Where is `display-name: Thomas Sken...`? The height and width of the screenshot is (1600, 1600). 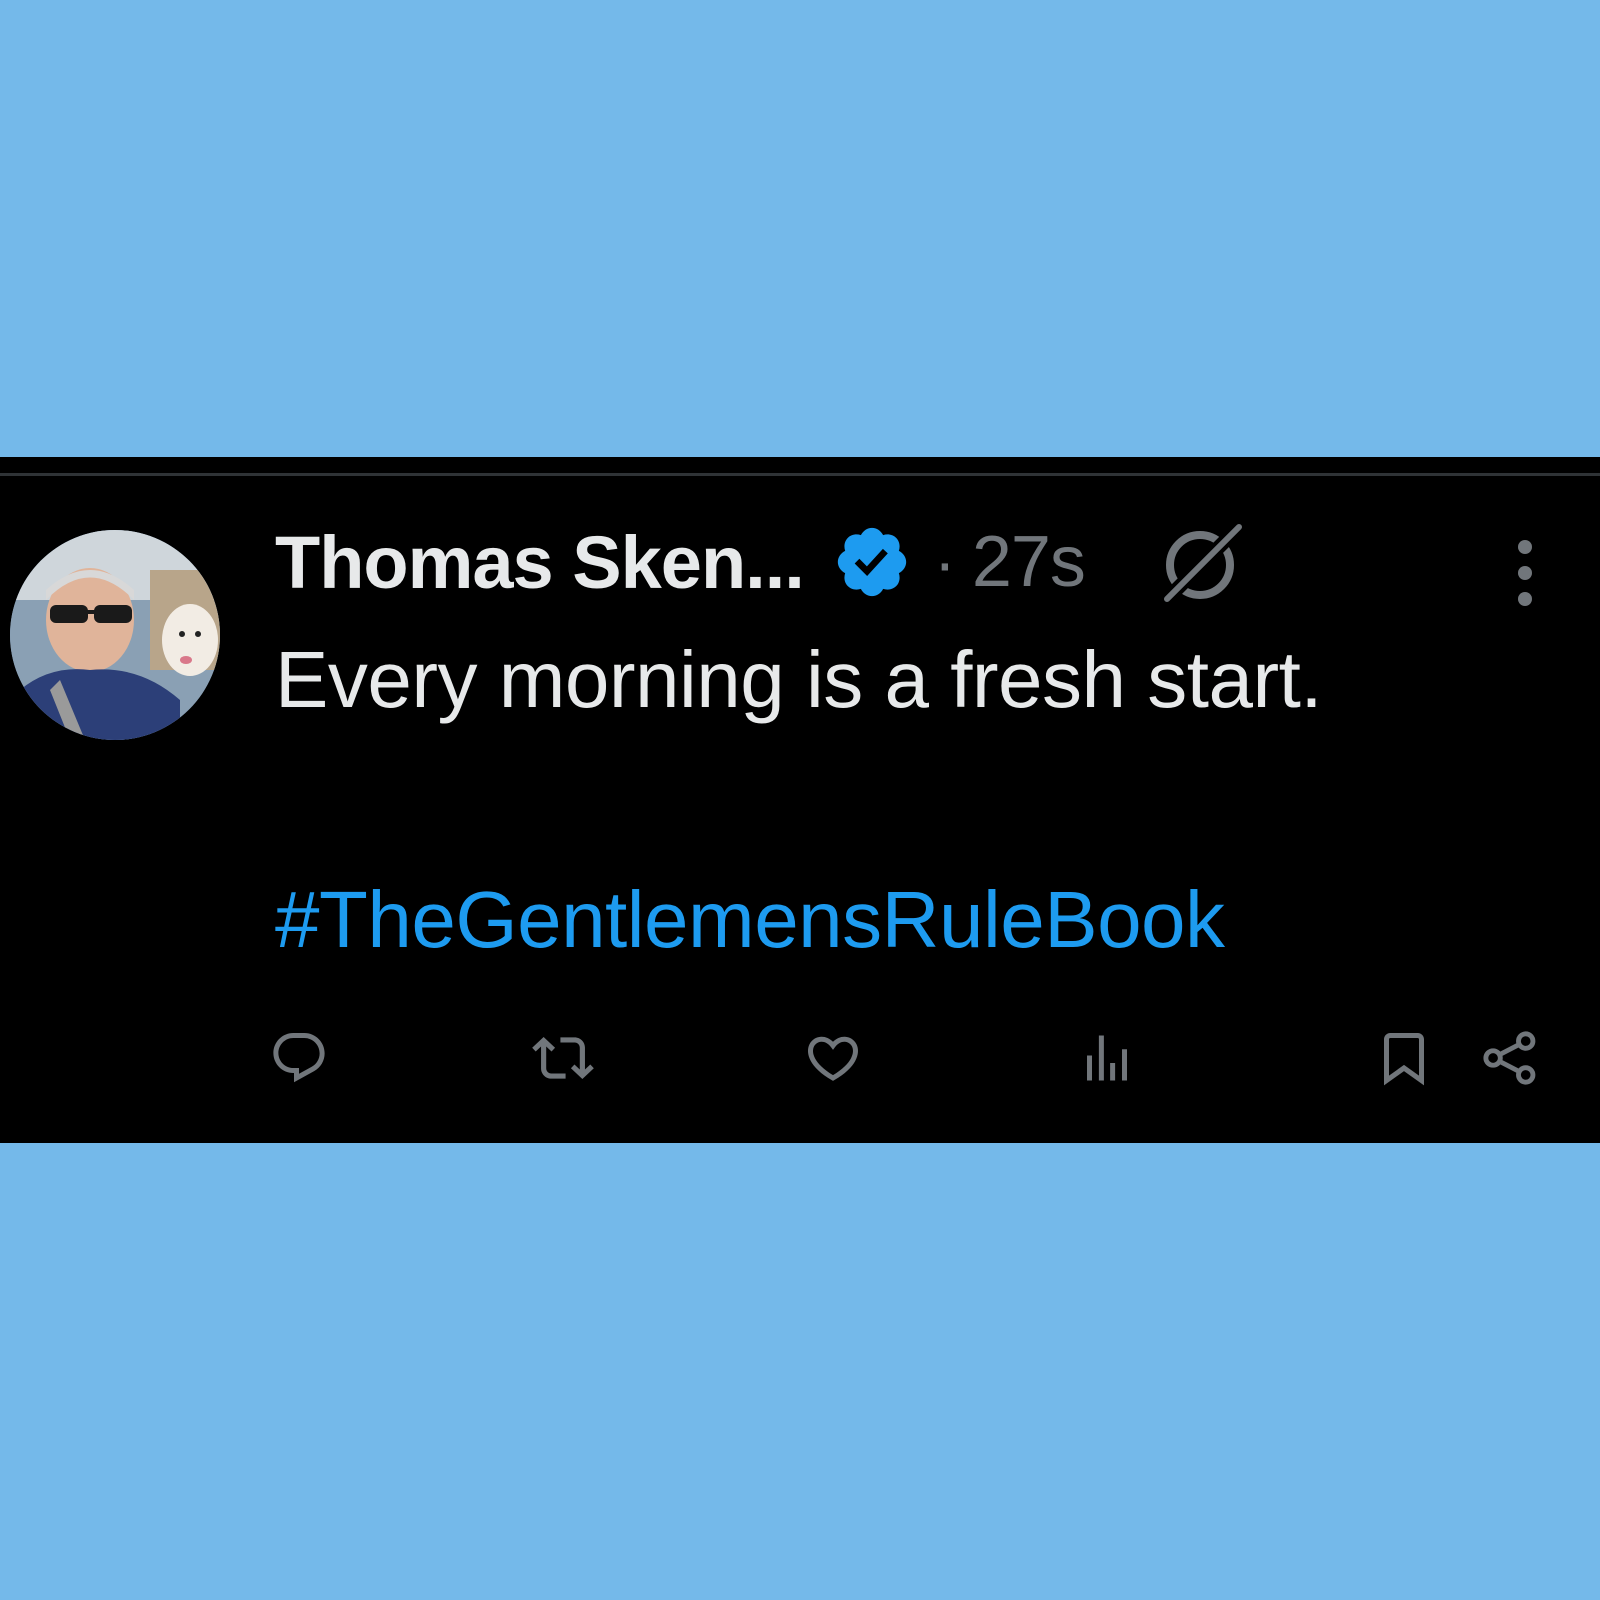 display-name: Thomas Sken... is located at coordinates (540, 562).